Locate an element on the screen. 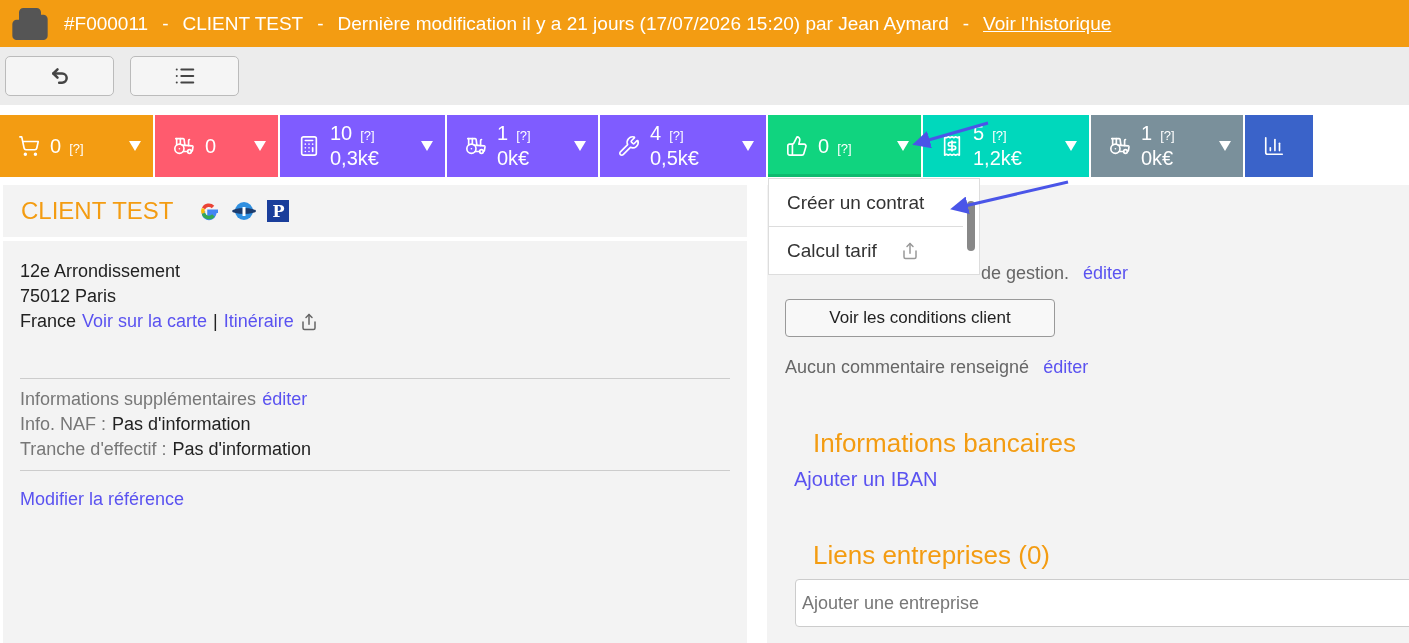 Image resolution: width=1409 pixels, height=643 pixels. info-icon is located at coordinates (244, 211).